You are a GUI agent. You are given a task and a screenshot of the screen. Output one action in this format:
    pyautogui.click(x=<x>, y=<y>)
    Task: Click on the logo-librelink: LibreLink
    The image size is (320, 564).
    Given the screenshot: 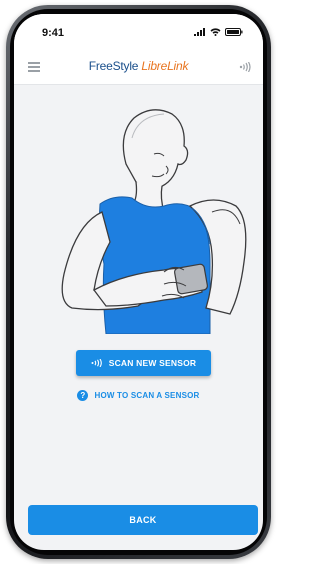 What is the action you would take?
    pyautogui.click(x=165, y=66)
    